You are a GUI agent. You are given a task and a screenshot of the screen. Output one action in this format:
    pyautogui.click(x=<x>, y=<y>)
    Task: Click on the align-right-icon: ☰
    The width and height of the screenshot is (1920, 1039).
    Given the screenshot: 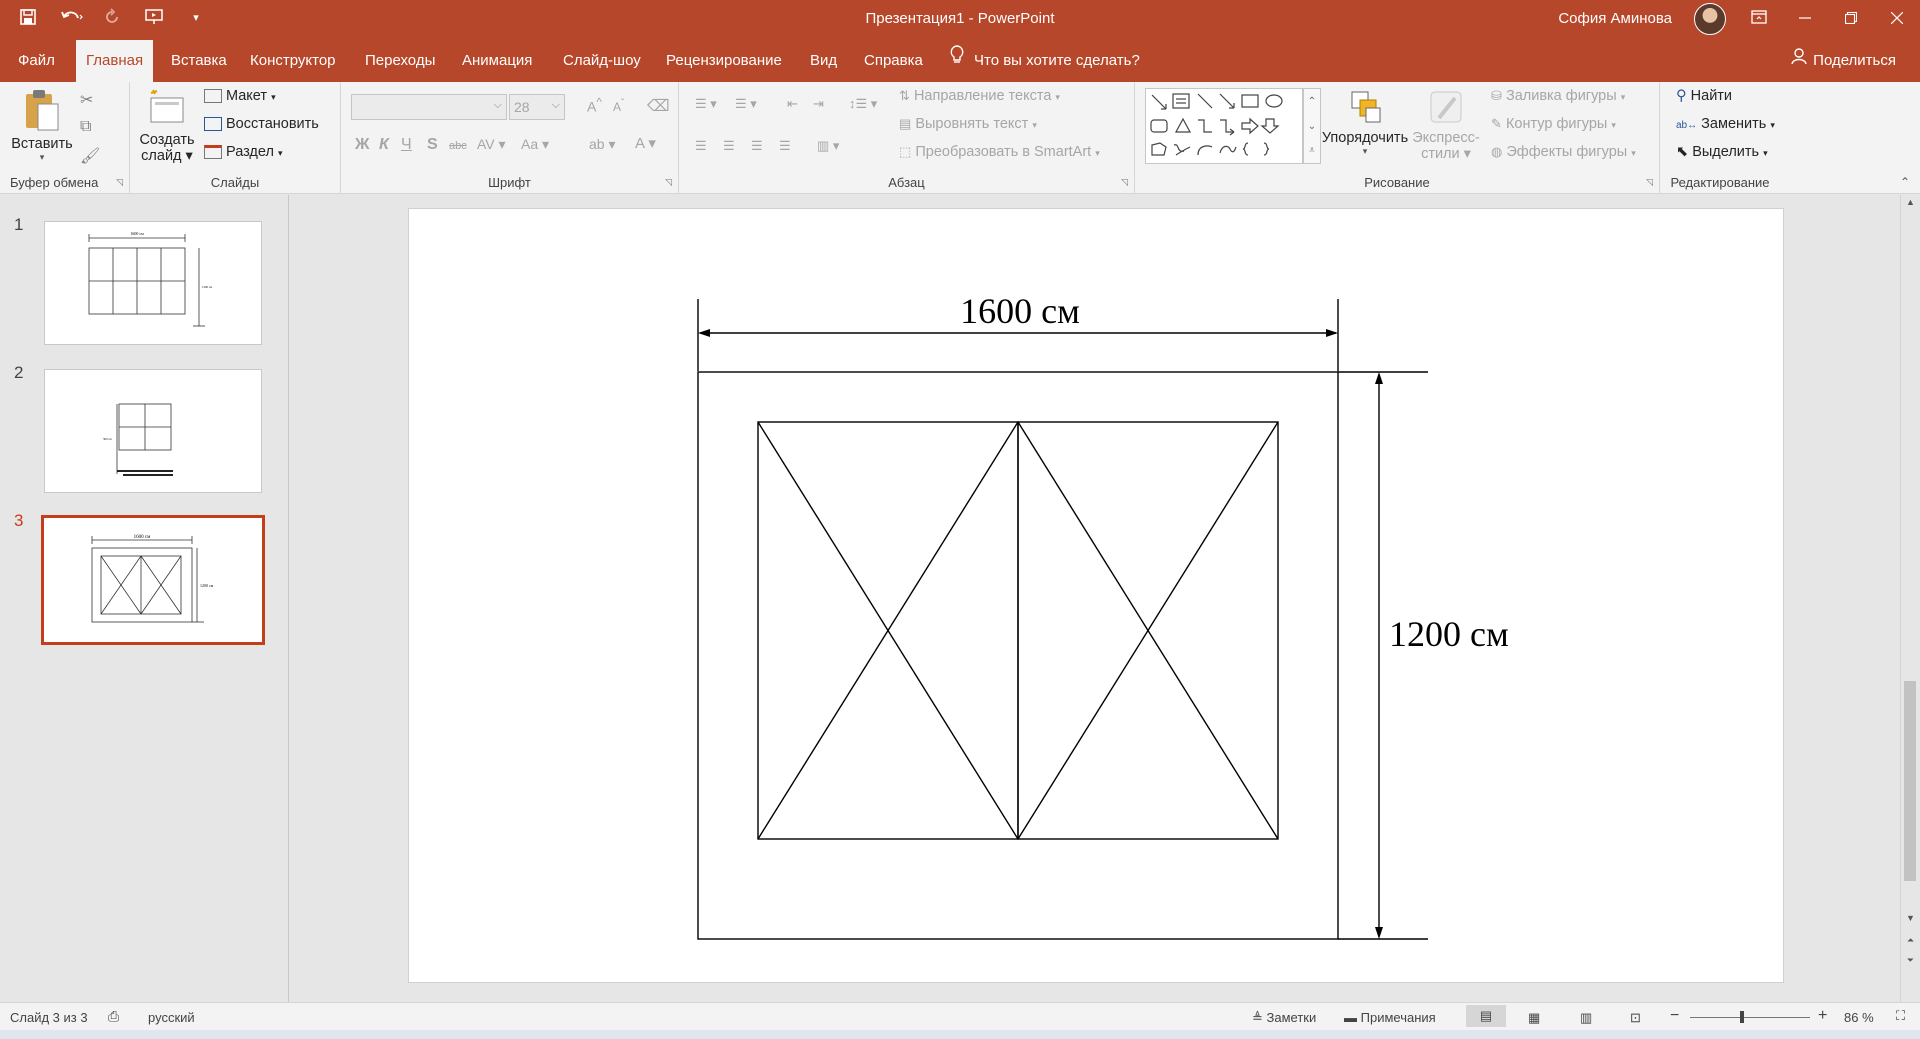 What is the action you would take?
    pyautogui.click(x=757, y=146)
    